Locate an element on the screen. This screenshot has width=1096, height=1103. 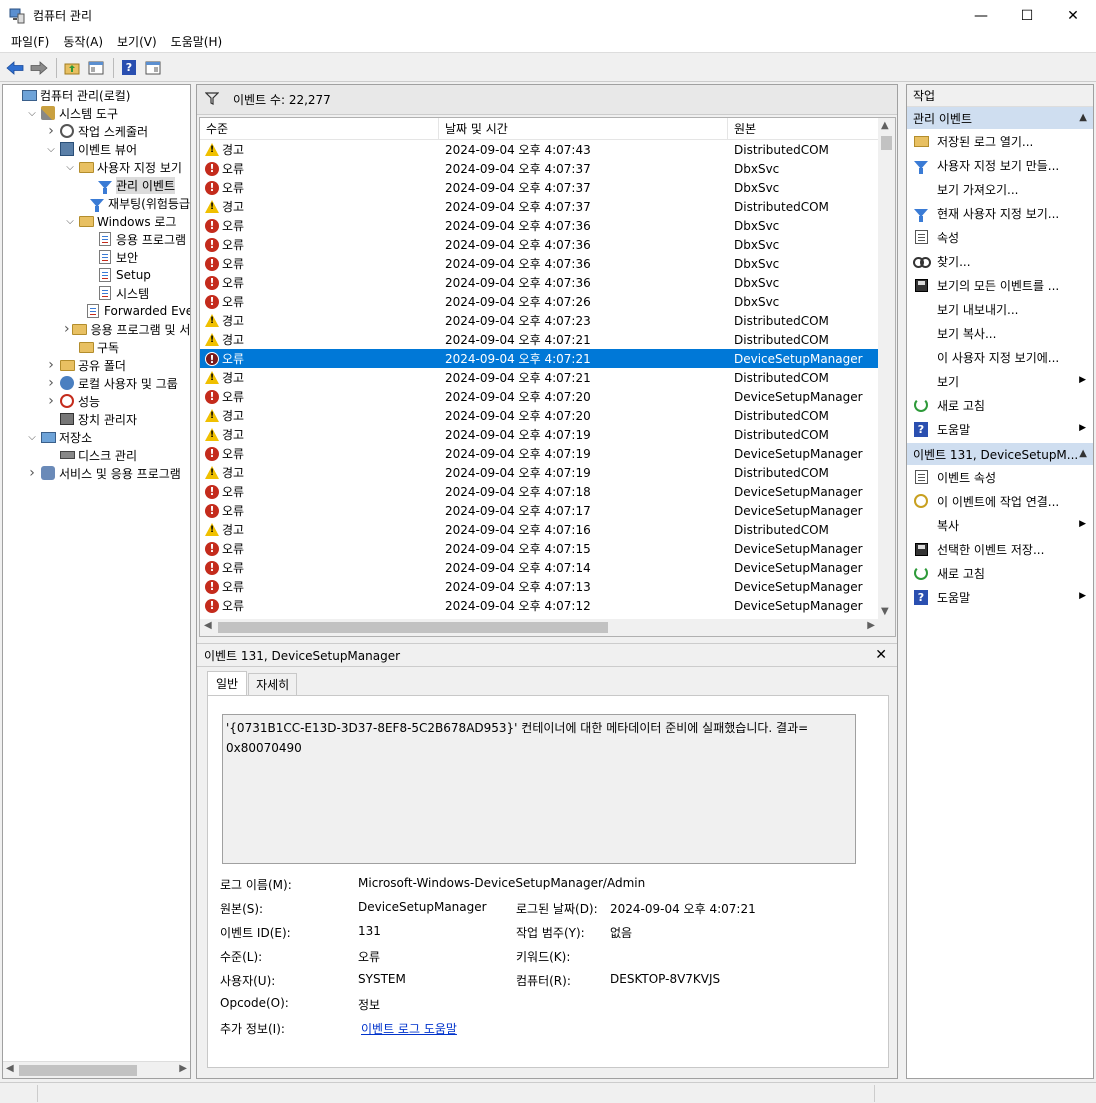
menu-view: 보기(V) is located at coordinates (137, 41).